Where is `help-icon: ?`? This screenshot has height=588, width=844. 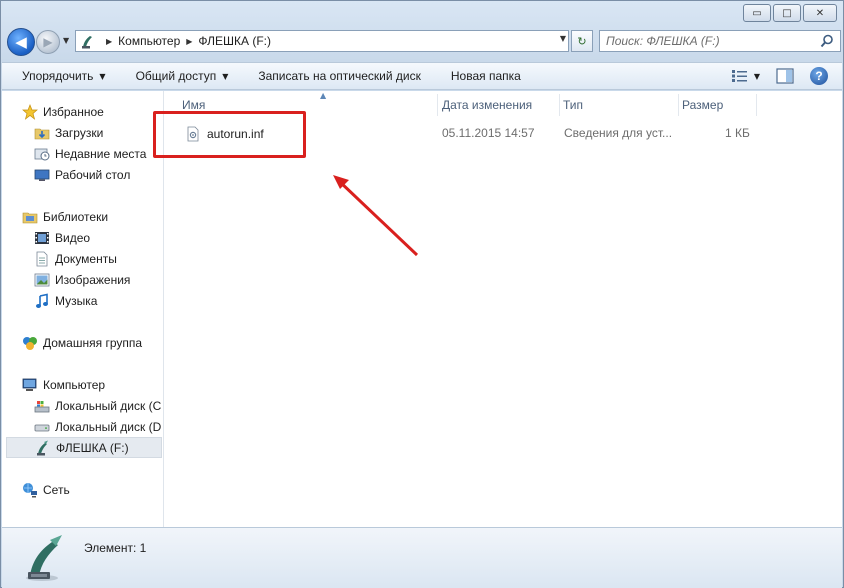 help-icon: ? is located at coordinates (819, 76).